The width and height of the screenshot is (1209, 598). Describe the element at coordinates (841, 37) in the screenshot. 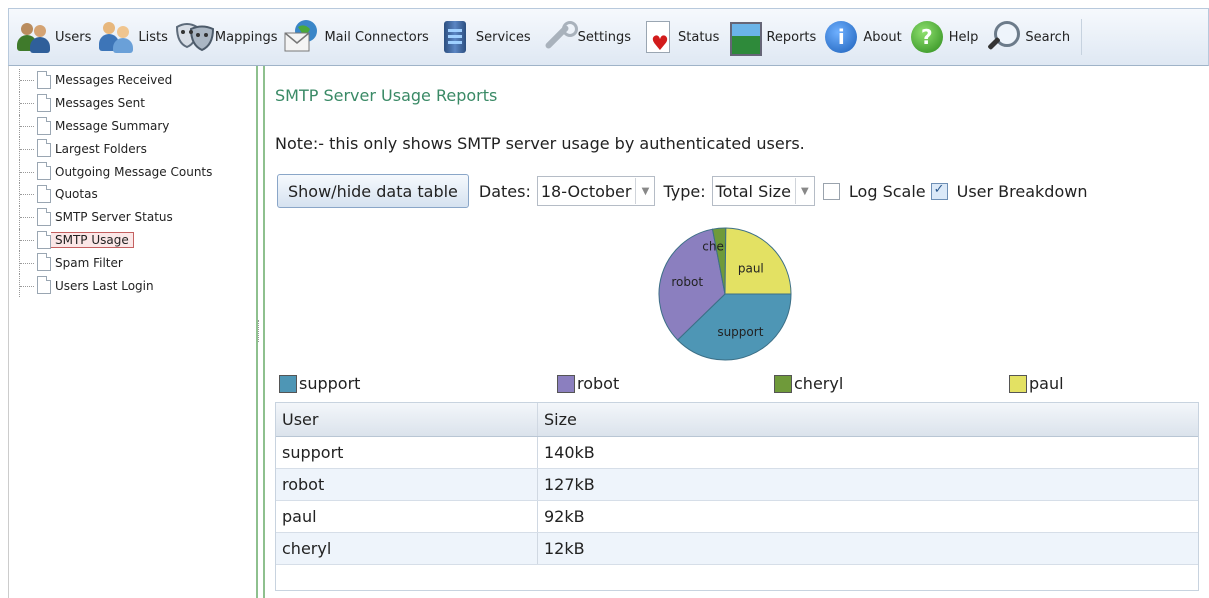

I see `about-icon: i` at that location.